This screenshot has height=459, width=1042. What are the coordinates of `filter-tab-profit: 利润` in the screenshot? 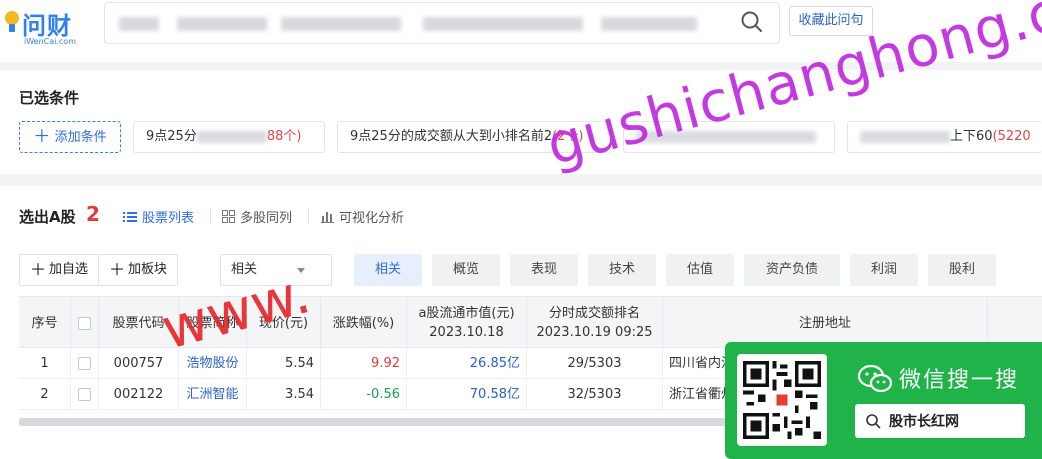 It's located at (884, 270).